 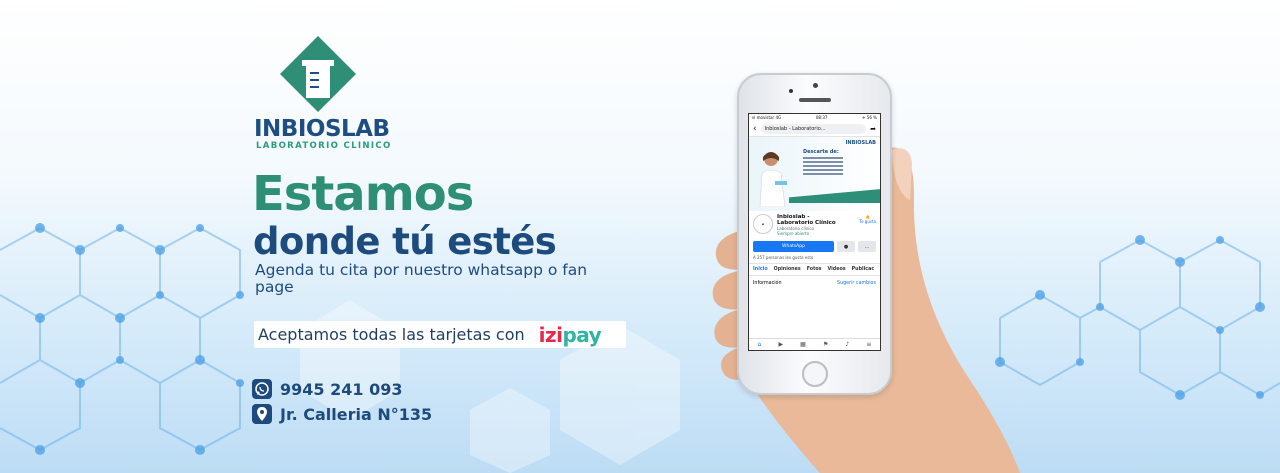 I want to click on likes-count: A 257 personas les gusta esto, so click(x=783, y=257).